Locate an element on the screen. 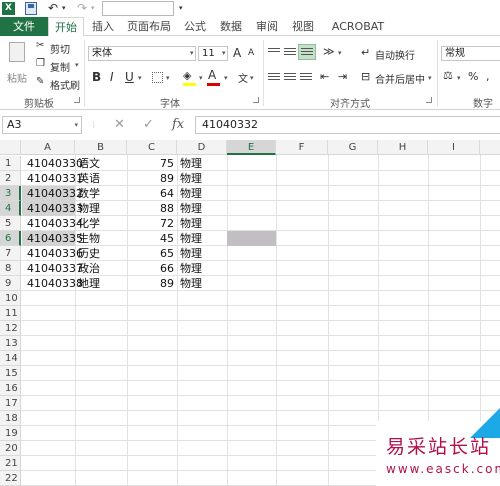 This screenshot has width=500, height=486. qat-input-box is located at coordinates (138, 8).